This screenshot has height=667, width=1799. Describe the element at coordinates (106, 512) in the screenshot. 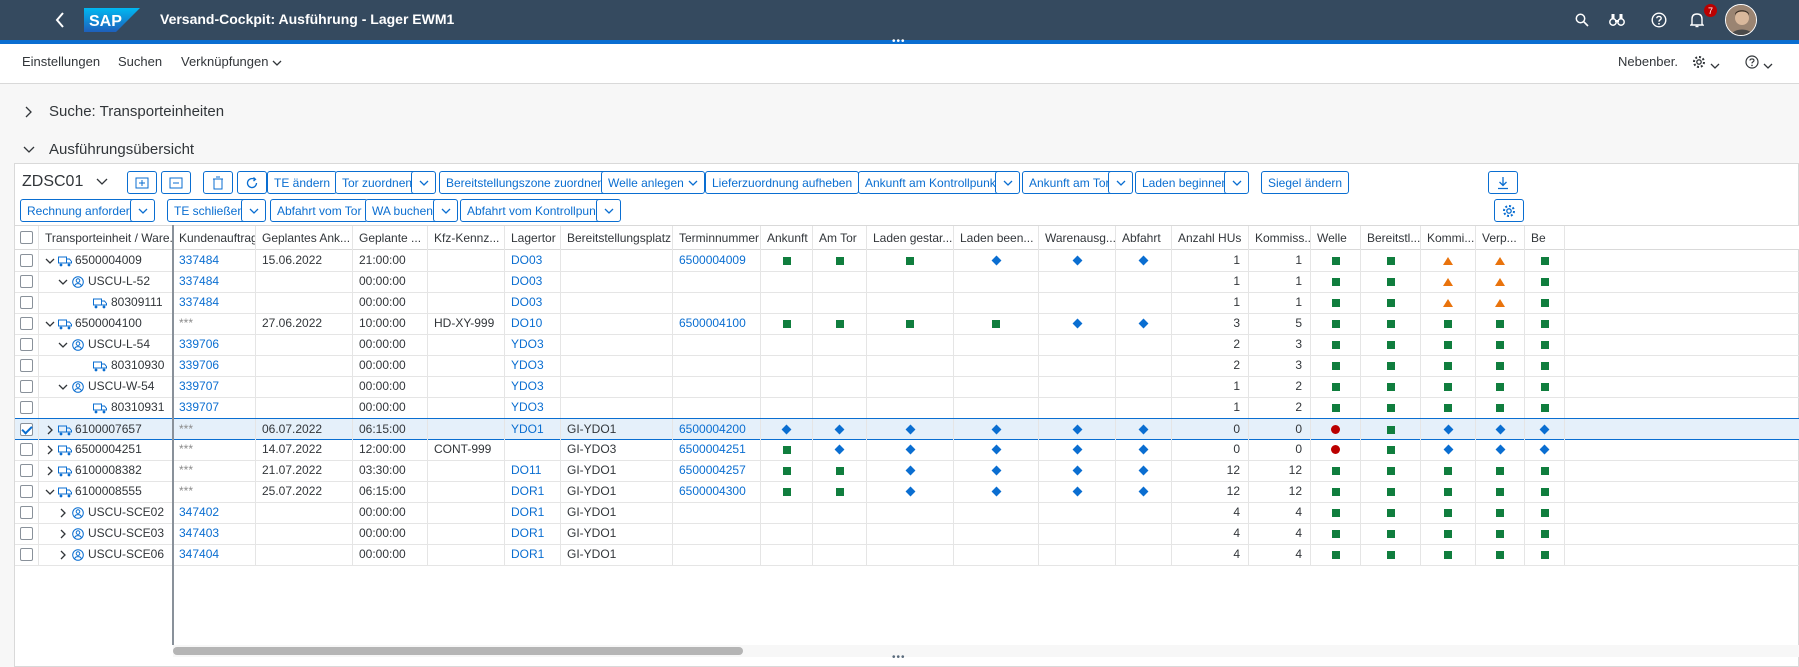

I see `transport-unit-cell: USCU-SCE02` at that location.